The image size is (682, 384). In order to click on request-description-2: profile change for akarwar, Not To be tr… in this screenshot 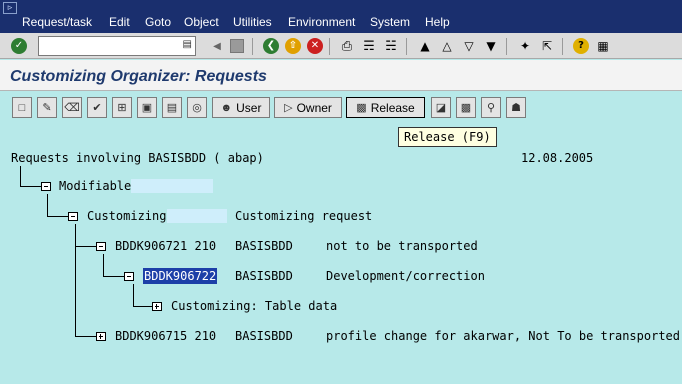, I will do `click(503, 336)`.